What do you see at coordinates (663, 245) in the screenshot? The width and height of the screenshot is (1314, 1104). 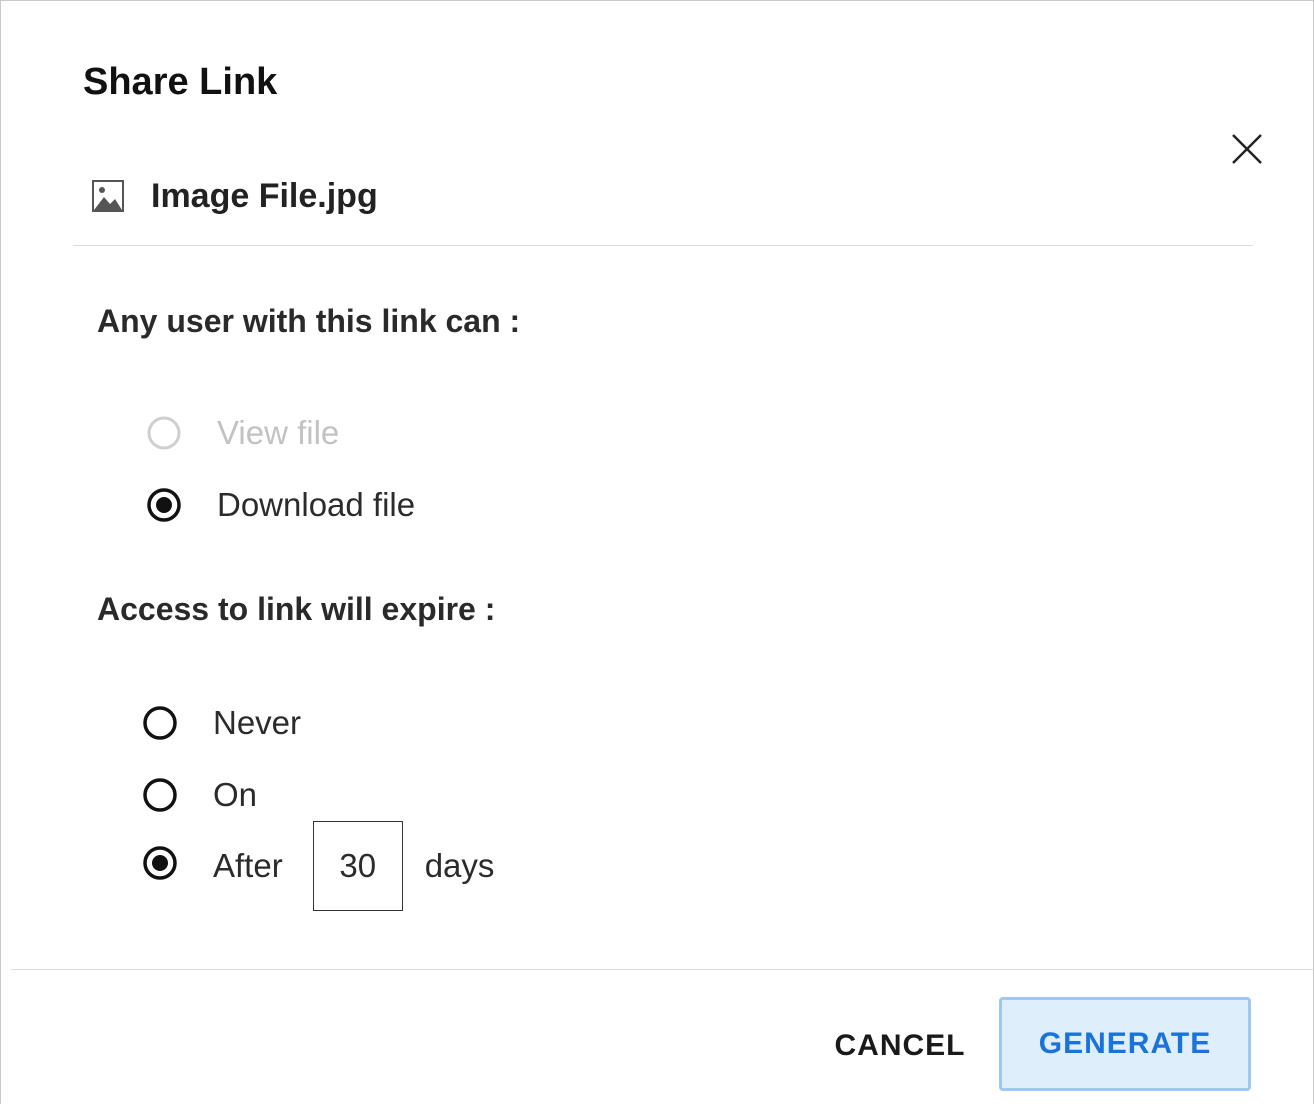 I see `header-divider` at bounding box center [663, 245].